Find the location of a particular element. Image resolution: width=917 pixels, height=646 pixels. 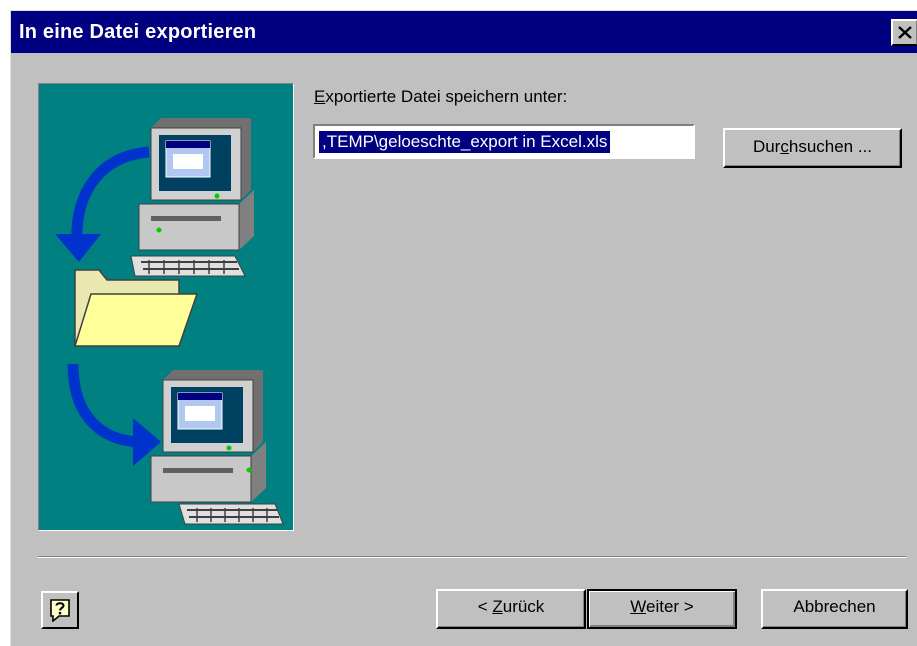

browse-mnemonic: c is located at coordinates (784, 146).